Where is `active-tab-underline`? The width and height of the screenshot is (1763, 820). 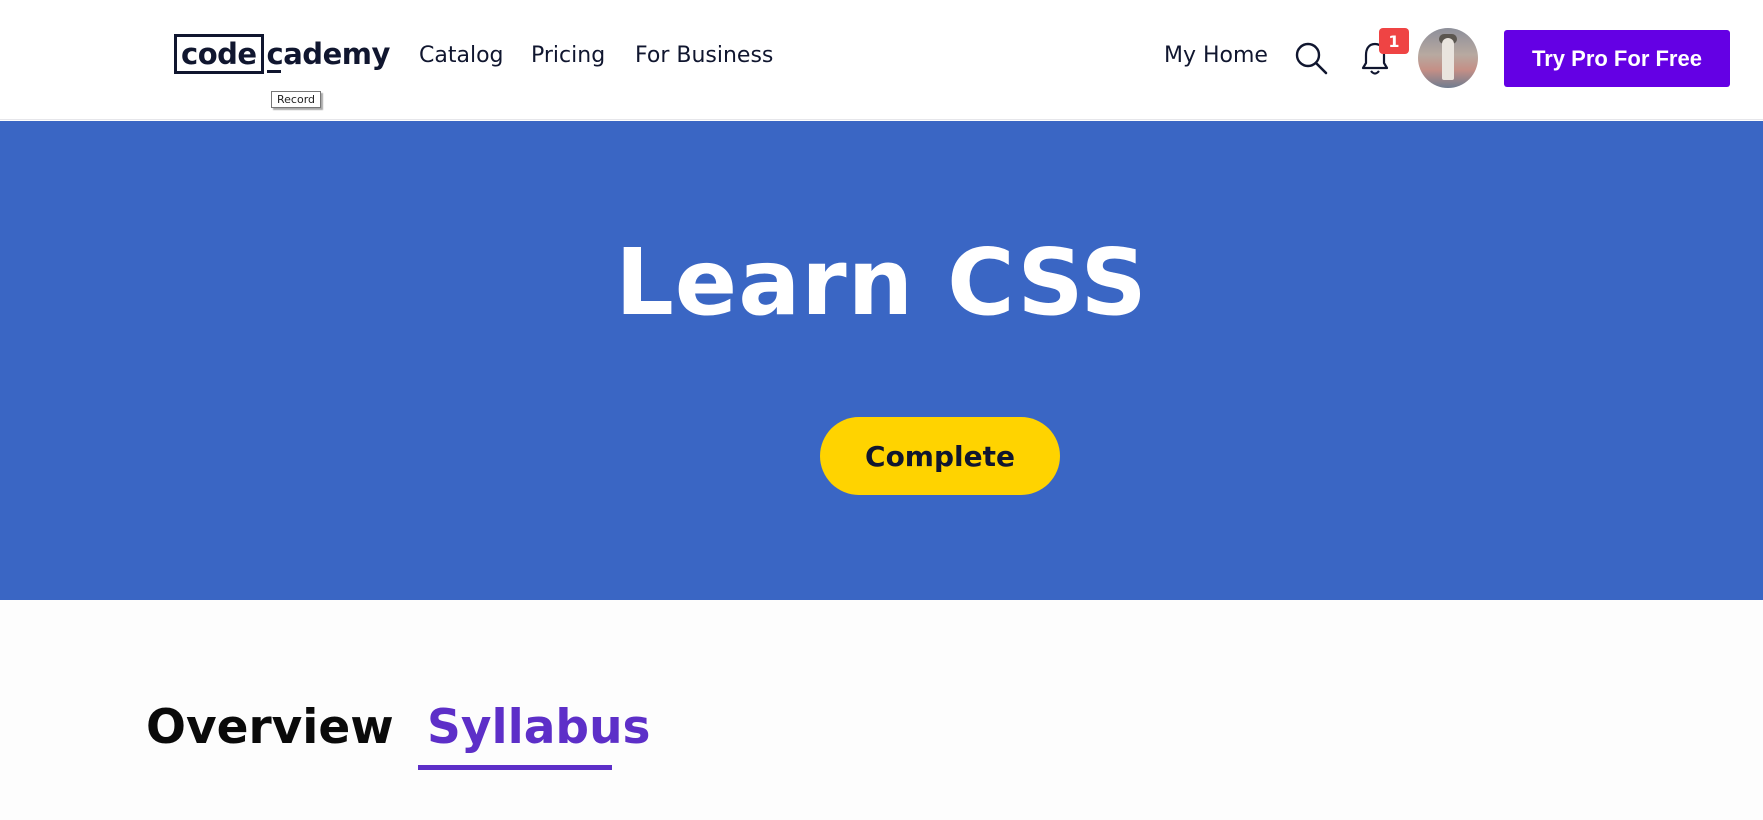 active-tab-underline is located at coordinates (515, 767).